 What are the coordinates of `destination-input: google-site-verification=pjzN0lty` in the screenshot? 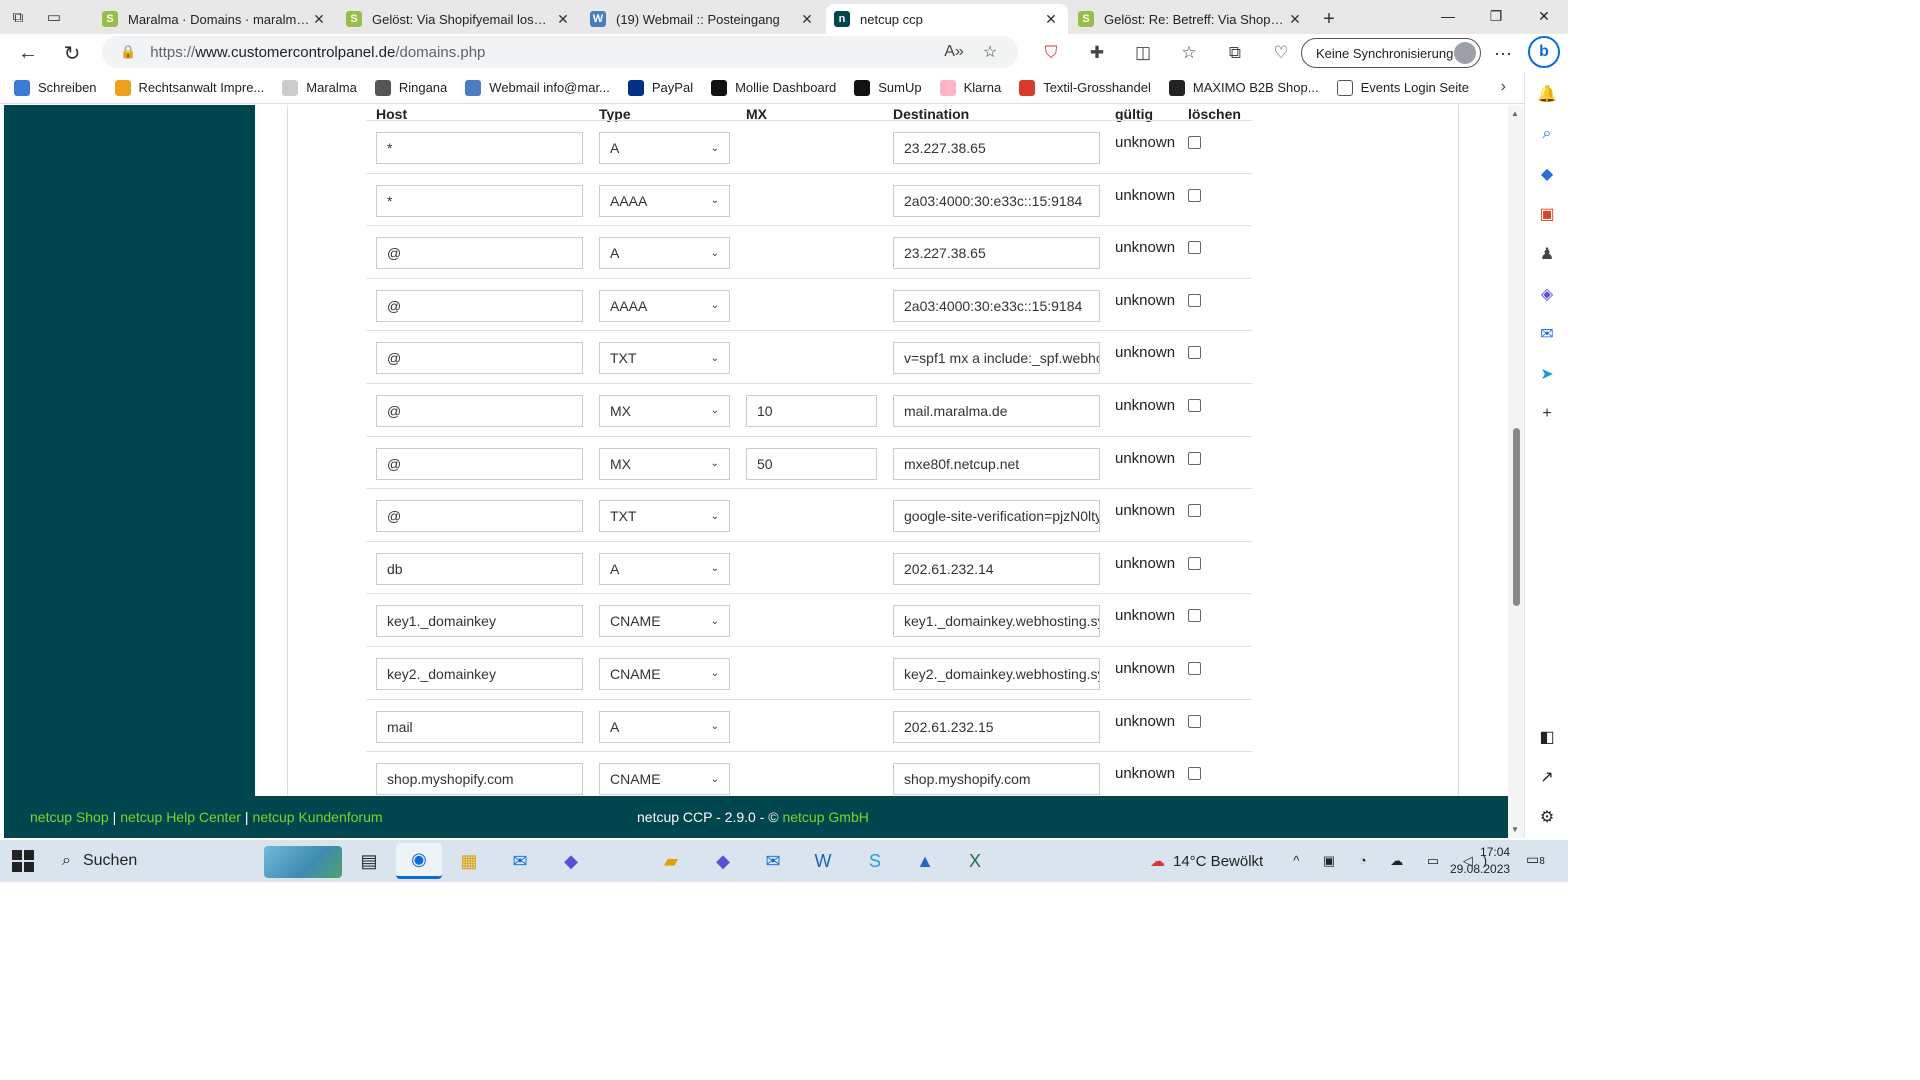 It's located at (996, 516).